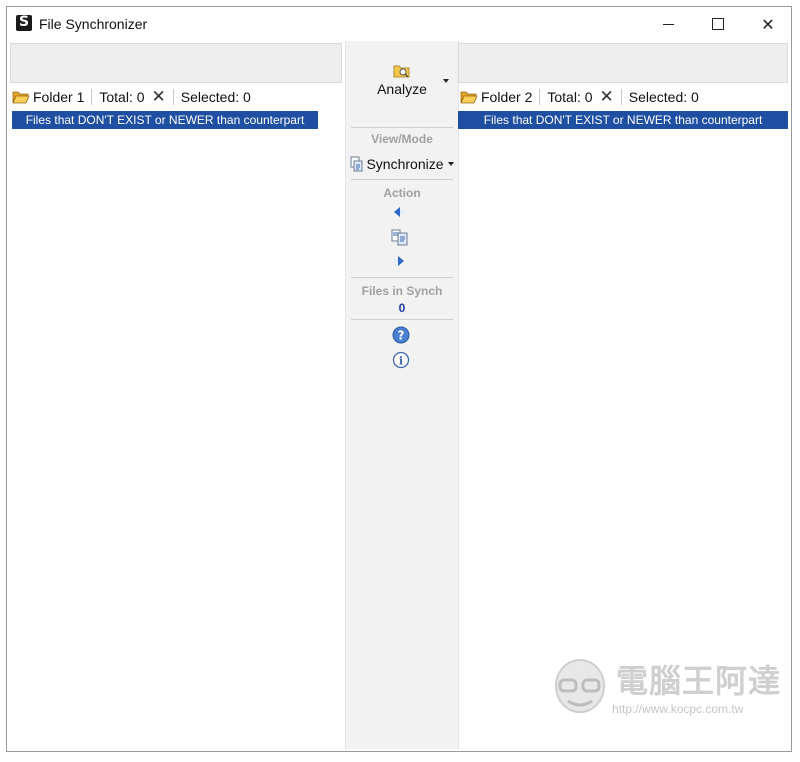 This screenshot has width=800, height=762. I want to click on minimize-button, so click(668, 24).